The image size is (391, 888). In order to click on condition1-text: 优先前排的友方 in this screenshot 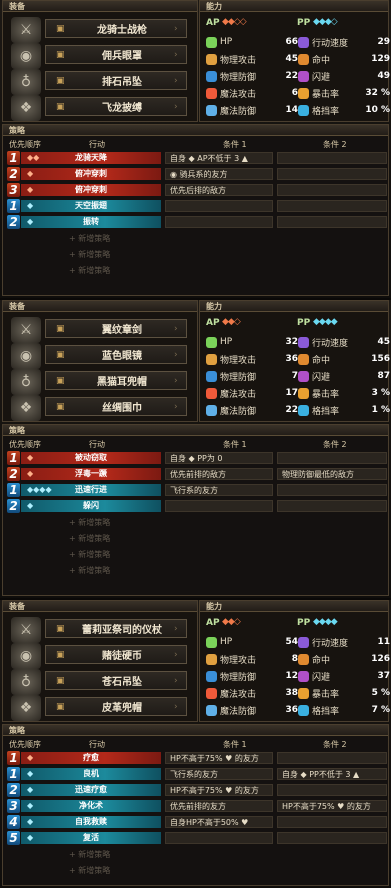, I will do `click(198, 806)`.